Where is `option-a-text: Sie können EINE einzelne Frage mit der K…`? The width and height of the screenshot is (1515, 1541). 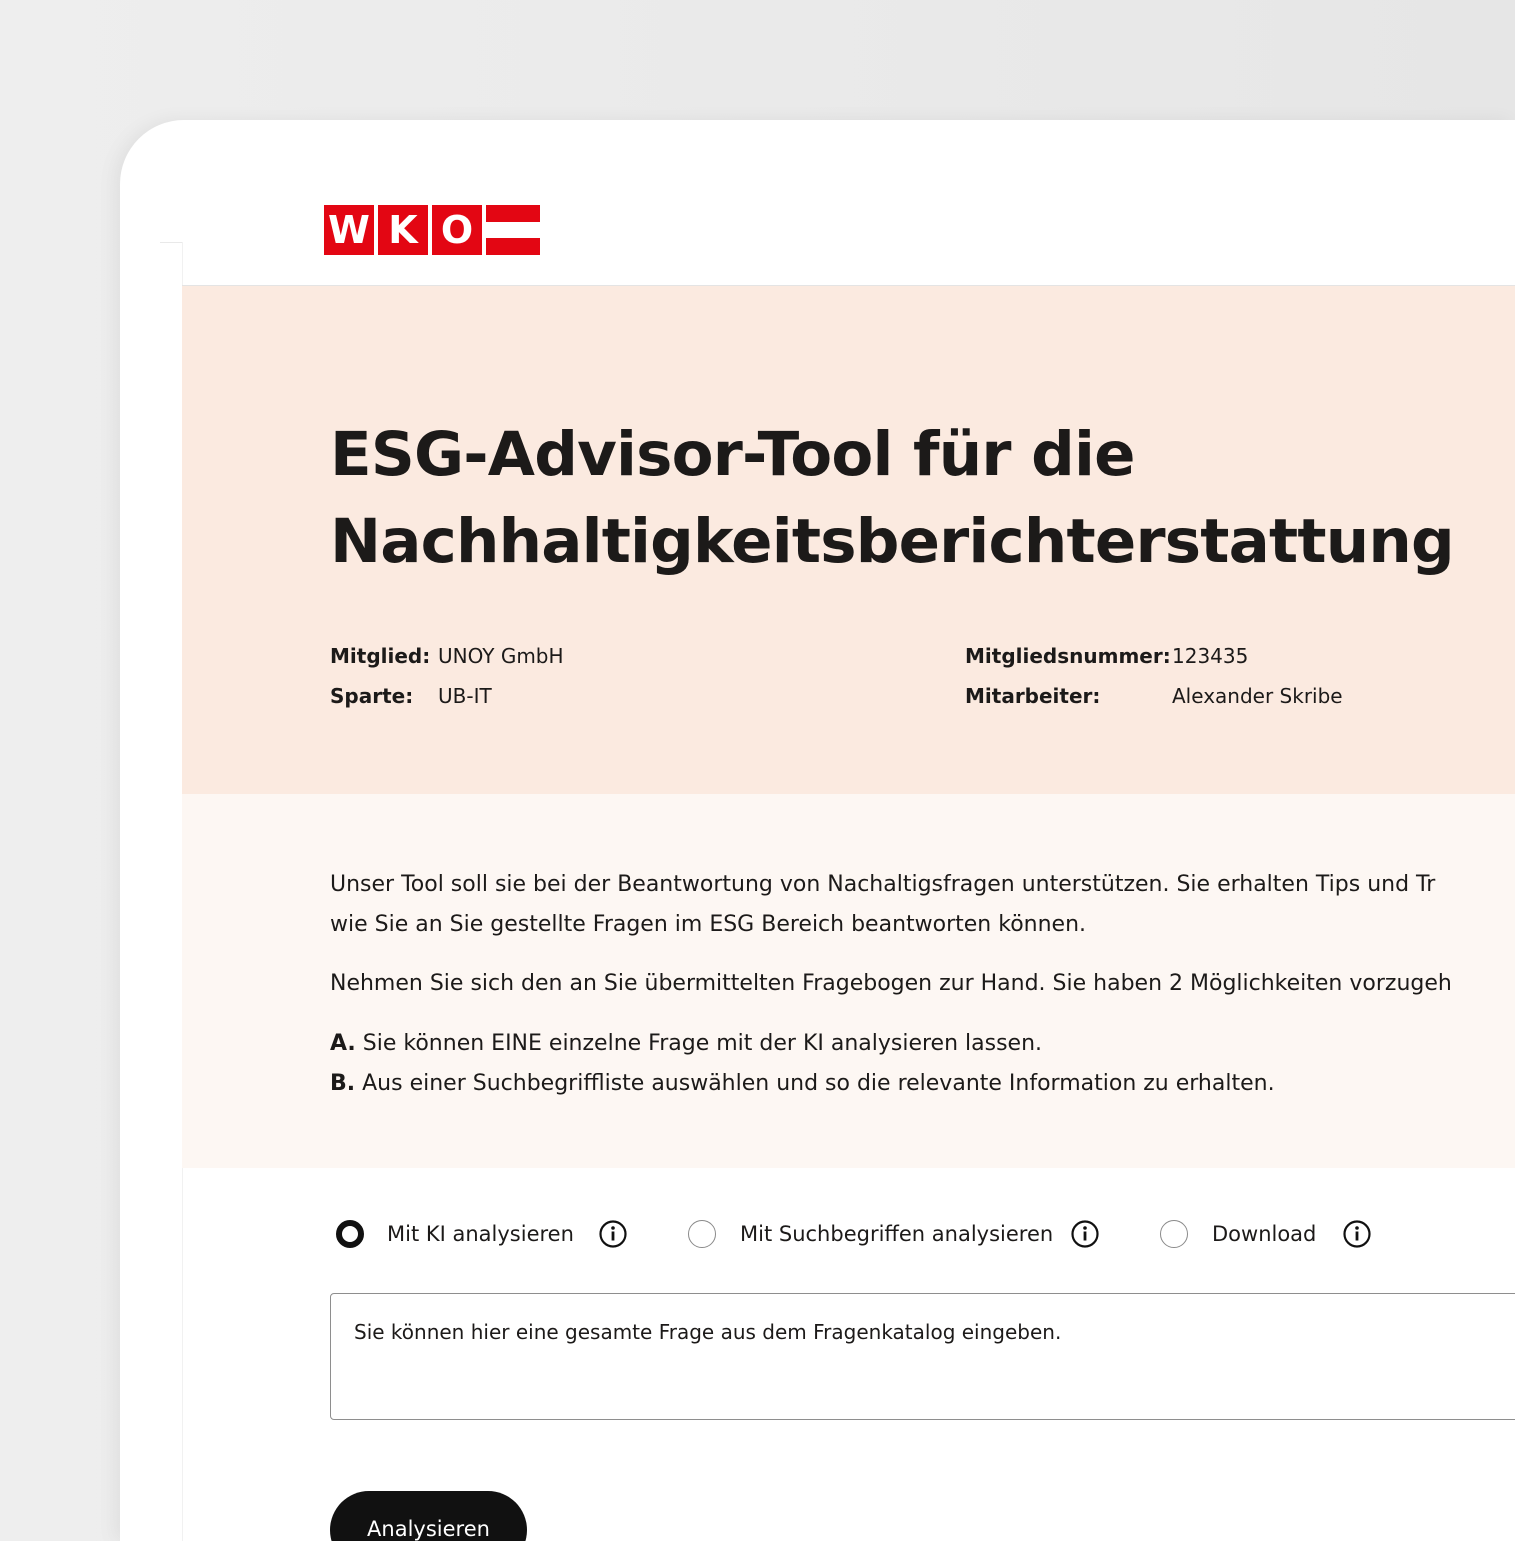 option-a-text: Sie können EINE einzelne Frage mit der K… is located at coordinates (699, 1043).